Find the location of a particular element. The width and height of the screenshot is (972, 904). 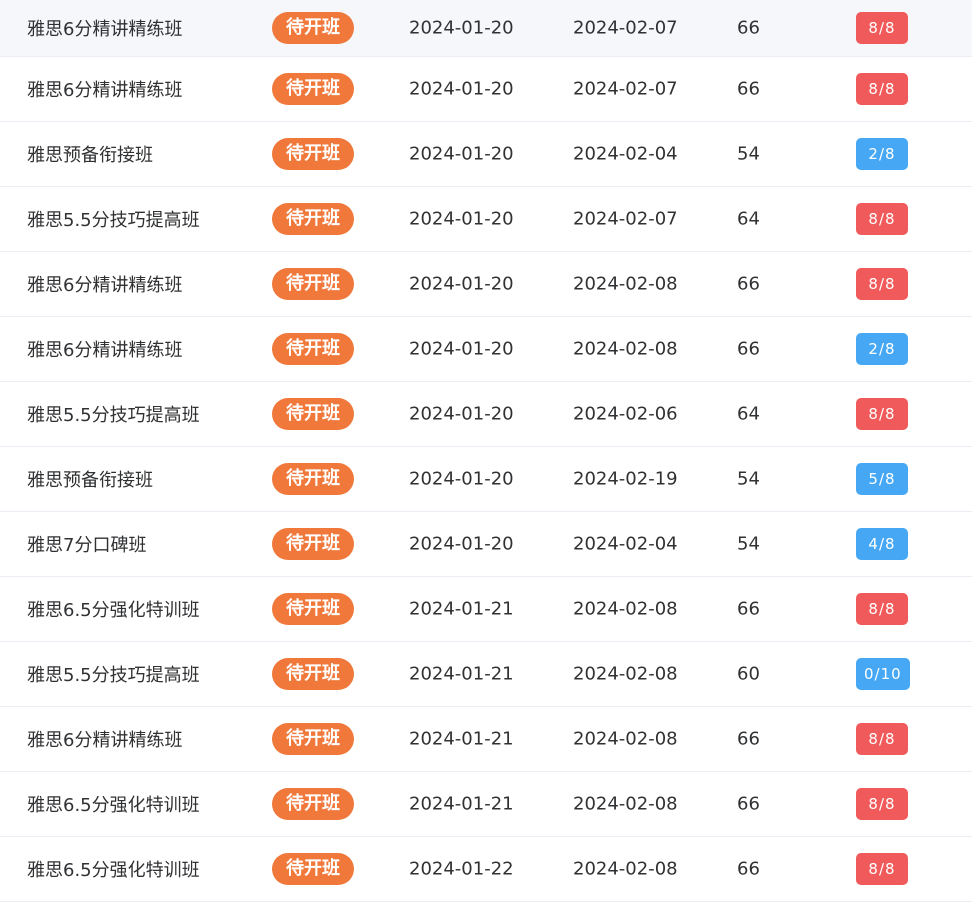

table-row: 雅思预备衔接班 待开班 2024-01-20 2024-02-04 54 2/8 is located at coordinates (486, 154).